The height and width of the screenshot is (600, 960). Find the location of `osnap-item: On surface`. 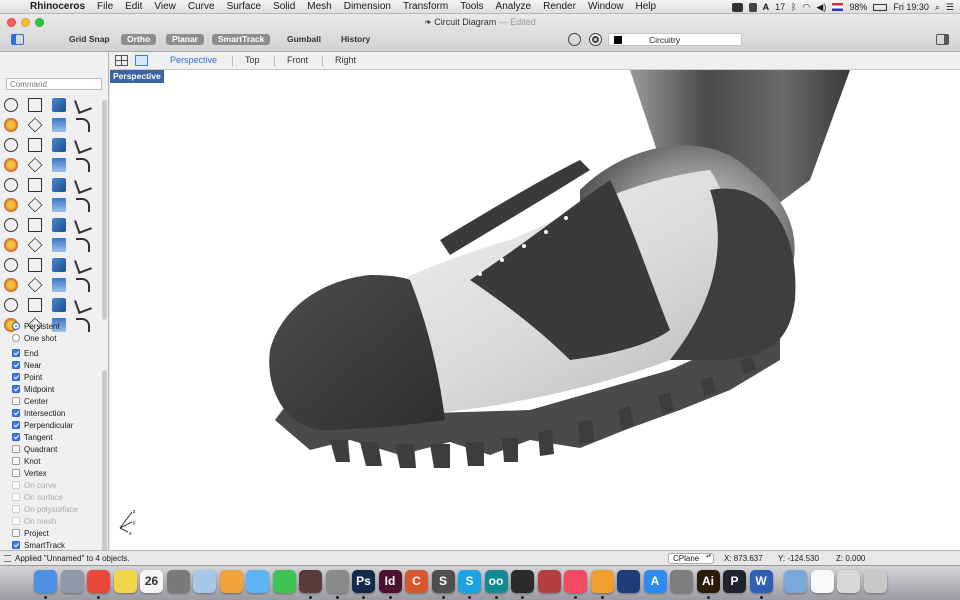

osnap-item: On surface is located at coordinates (37, 497).